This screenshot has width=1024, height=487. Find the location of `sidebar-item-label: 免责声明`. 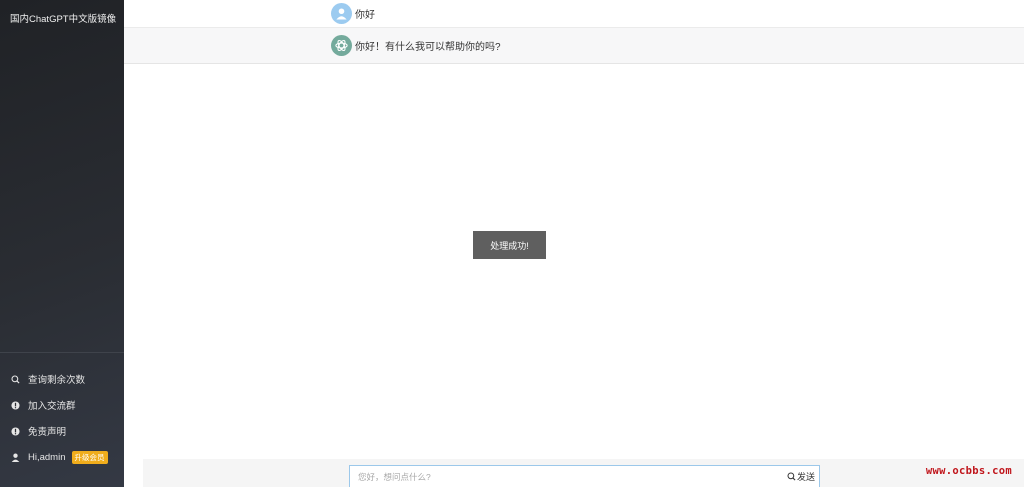

sidebar-item-label: 免责声明 is located at coordinates (47, 432).